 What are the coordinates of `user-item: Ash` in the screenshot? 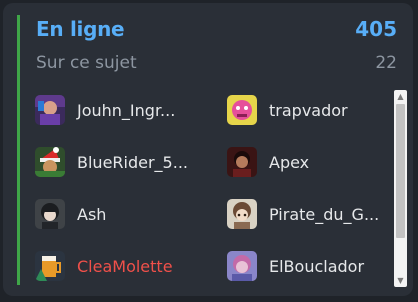 It's located at (70, 214).